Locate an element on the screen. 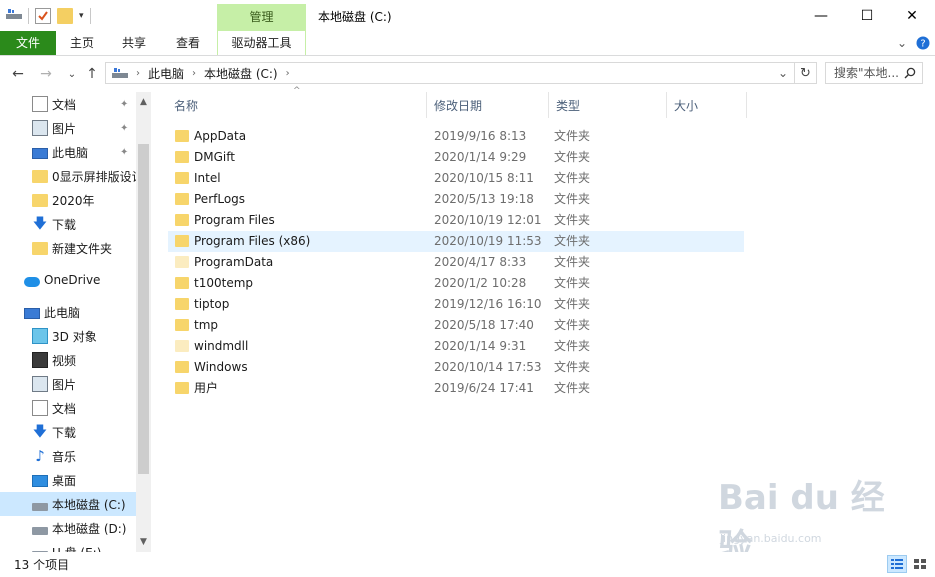  scroll-down-arrow: ▼ is located at coordinates (143, 542).